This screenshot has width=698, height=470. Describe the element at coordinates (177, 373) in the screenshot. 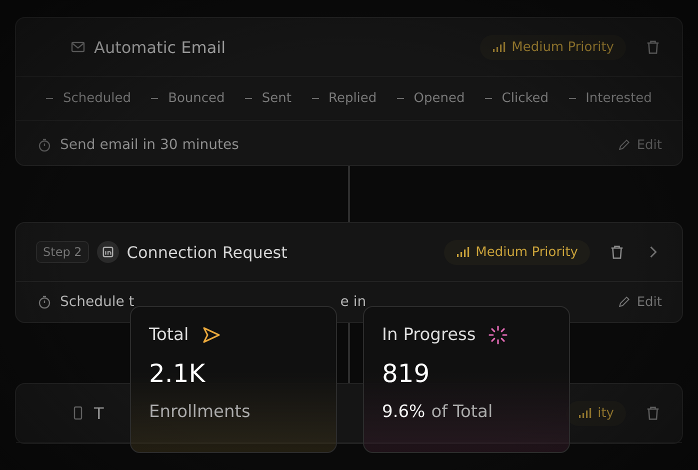

I see `stat-value: 2.1K` at that location.